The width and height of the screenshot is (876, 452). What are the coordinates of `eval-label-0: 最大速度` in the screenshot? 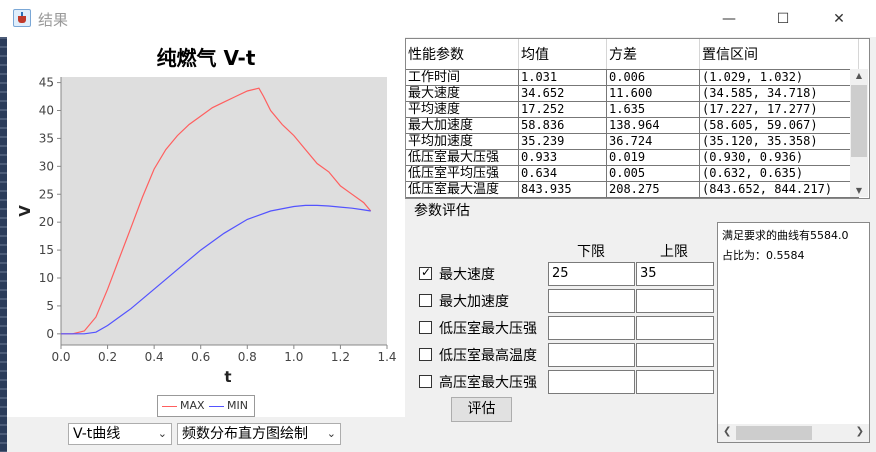 It's located at (467, 275).